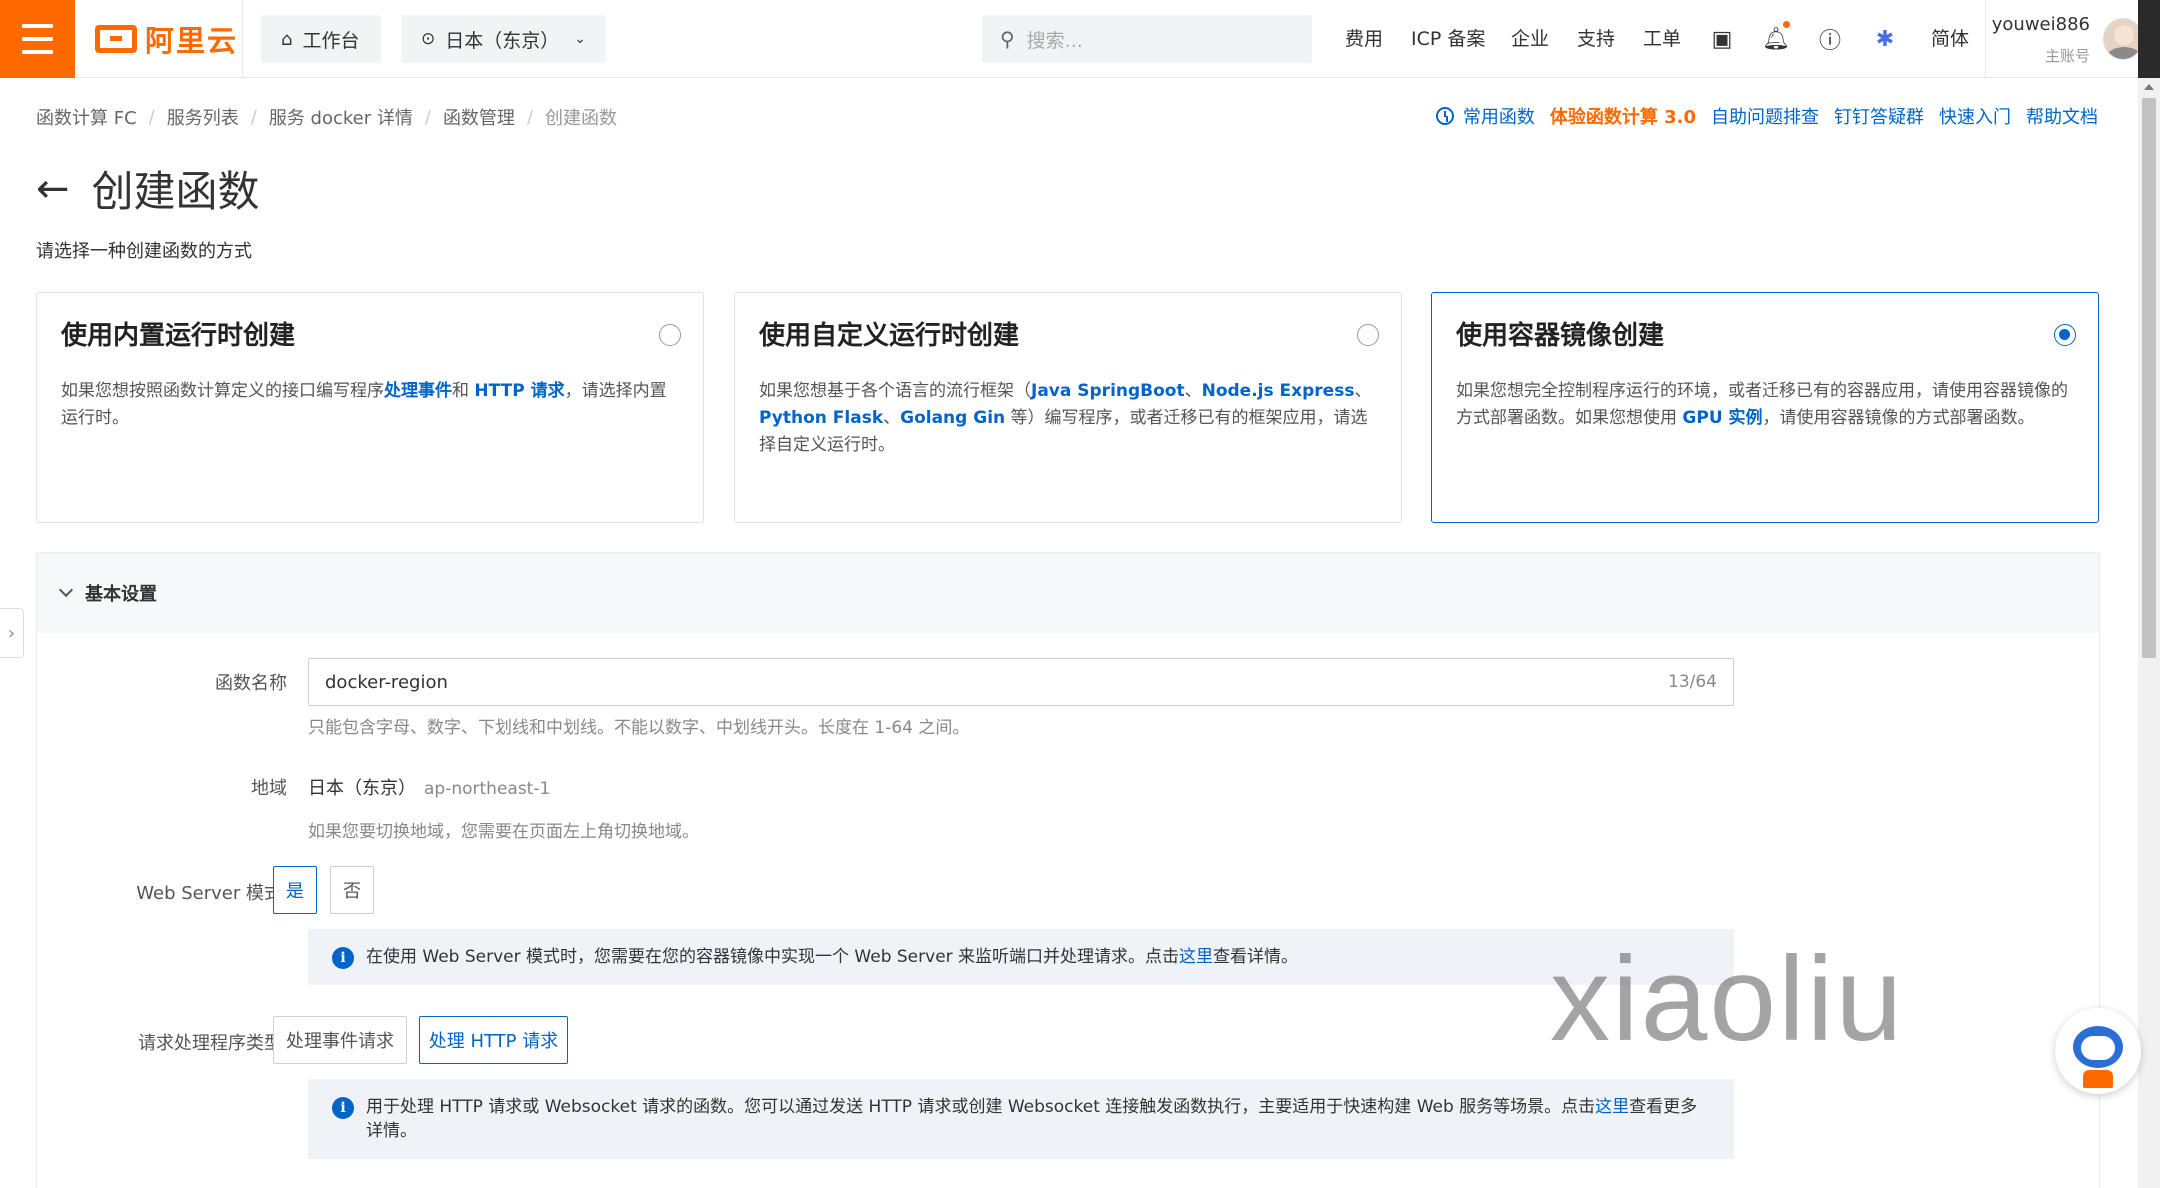 Image resolution: width=2160 pixels, height=1188 pixels. What do you see at coordinates (2123, 39) in the screenshot?
I see `avatar` at bounding box center [2123, 39].